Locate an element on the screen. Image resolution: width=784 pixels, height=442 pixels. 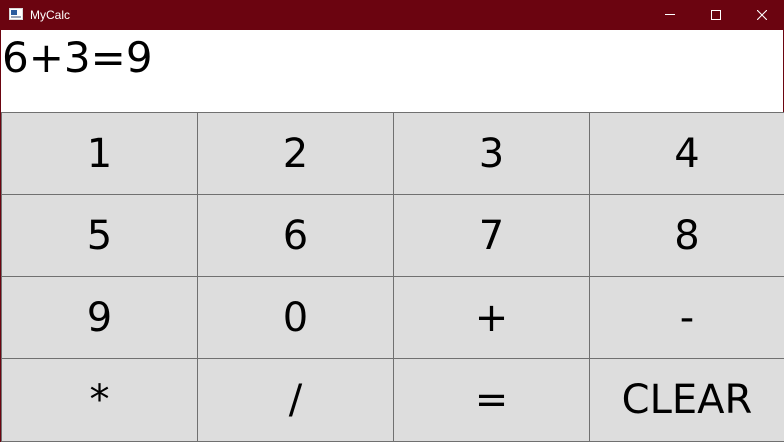
key-label: 4 is located at coordinates (687, 153).